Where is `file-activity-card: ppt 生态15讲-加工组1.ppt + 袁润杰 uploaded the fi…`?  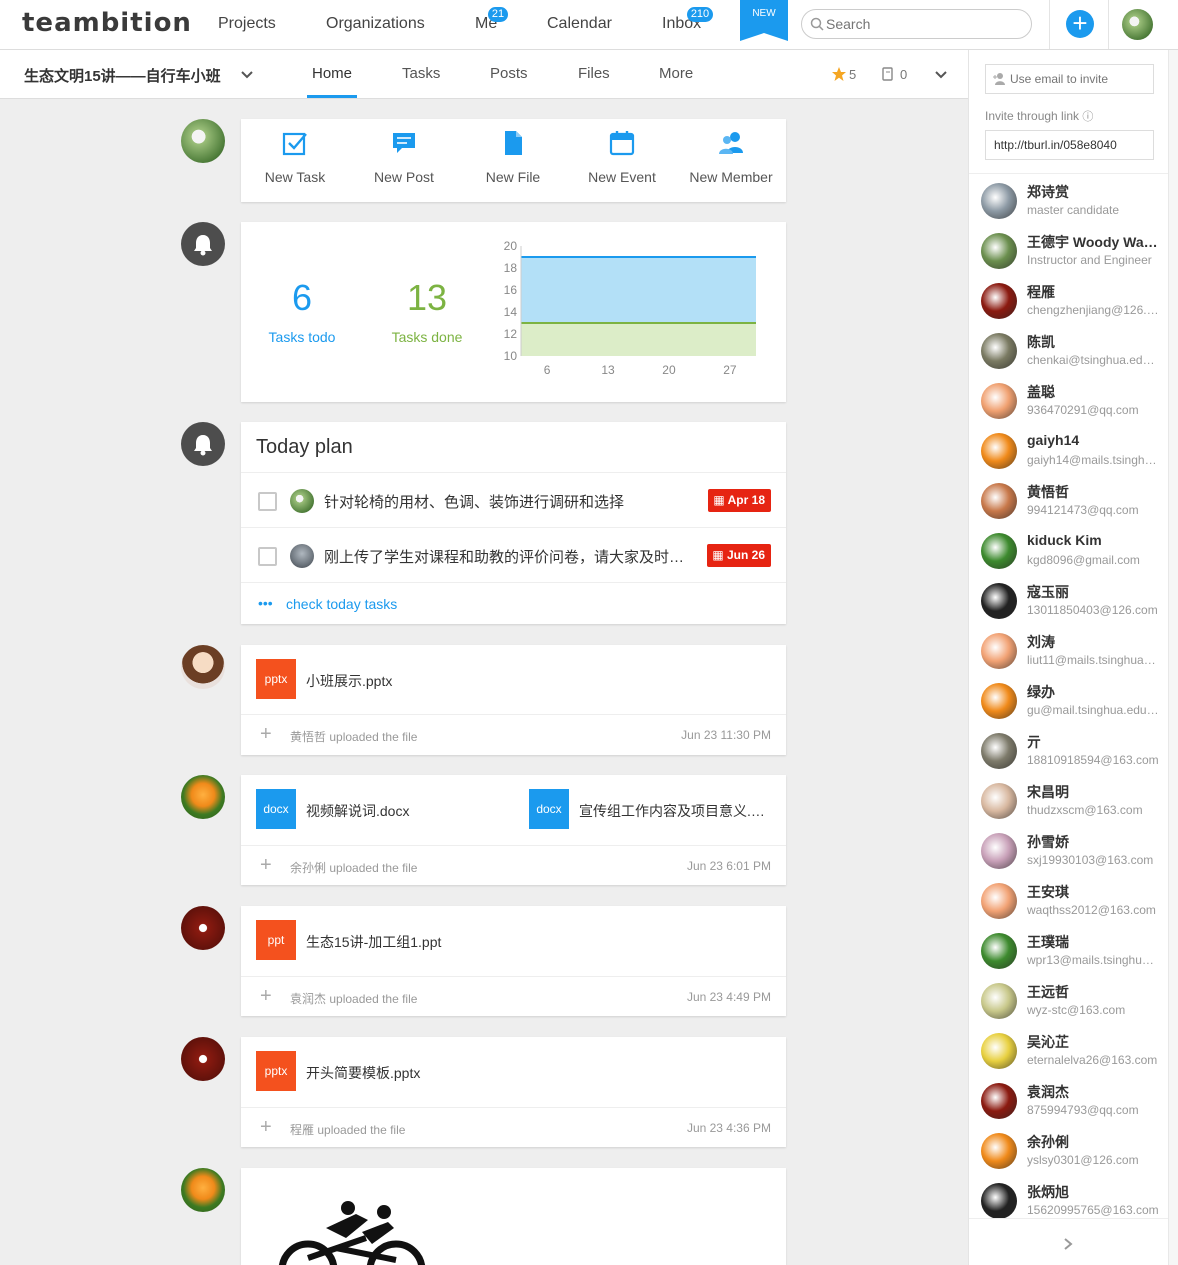
file-activity-card: ppt 生态15讲-加工组1.ppt + 袁润杰 uploaded the fi… is located at coordinates (513, 961).